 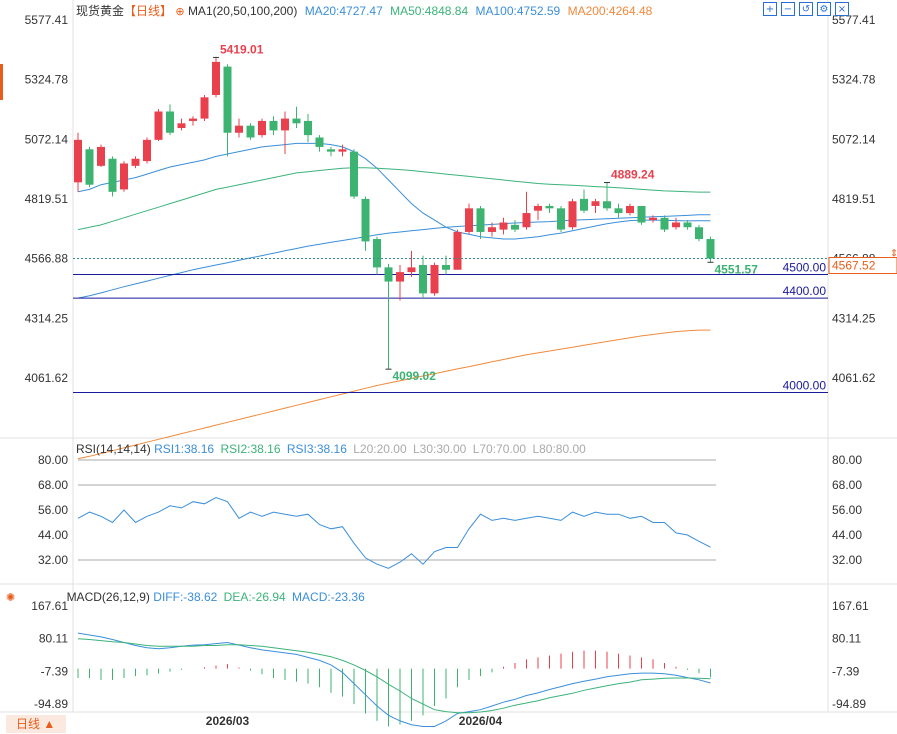 What do you see at coordinates (148, 11) in the screenshot?
I see `period-label: 【日线】` at bounding box center [148, 11].